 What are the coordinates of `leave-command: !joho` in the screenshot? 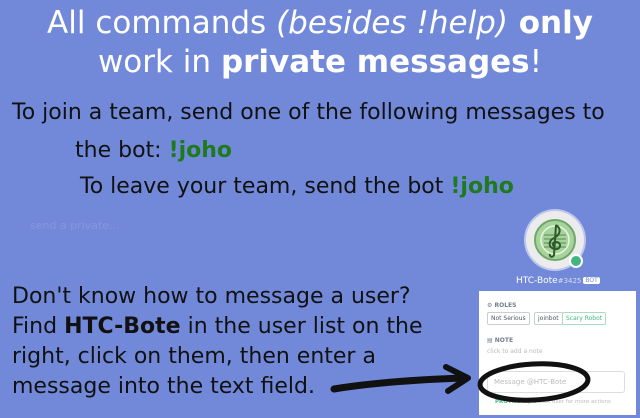 It's located at (482, 186).